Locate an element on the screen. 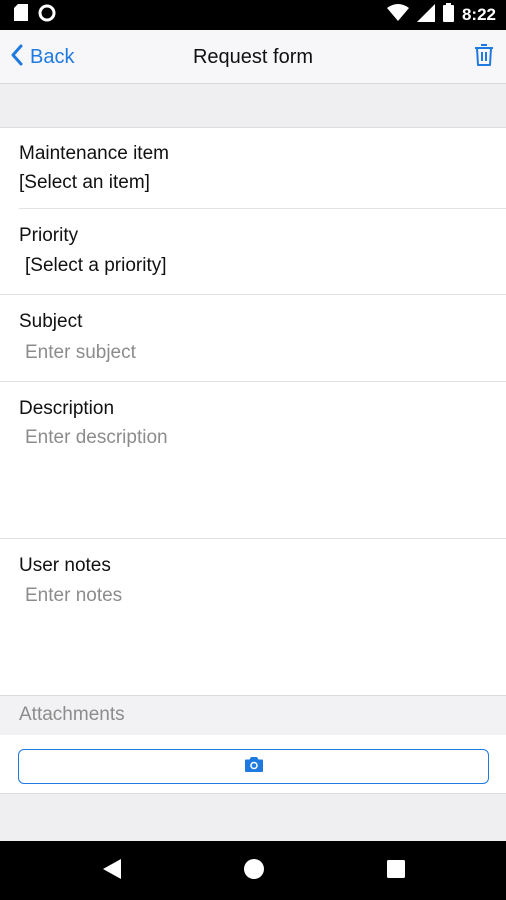 This screenshot has height=900, width=506. system-recents-button is located at coordinates (396, 871).